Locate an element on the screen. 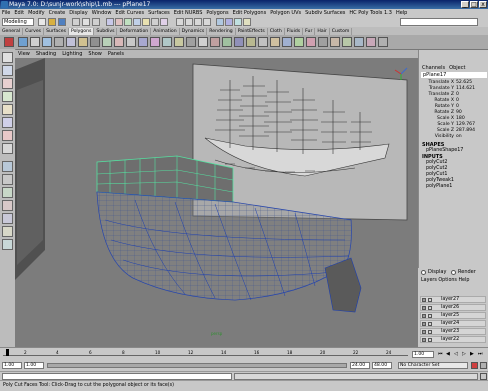 This screenshot has height=391, width=488. layer-menu-layers: Layers is located at coordinates (429, 280).